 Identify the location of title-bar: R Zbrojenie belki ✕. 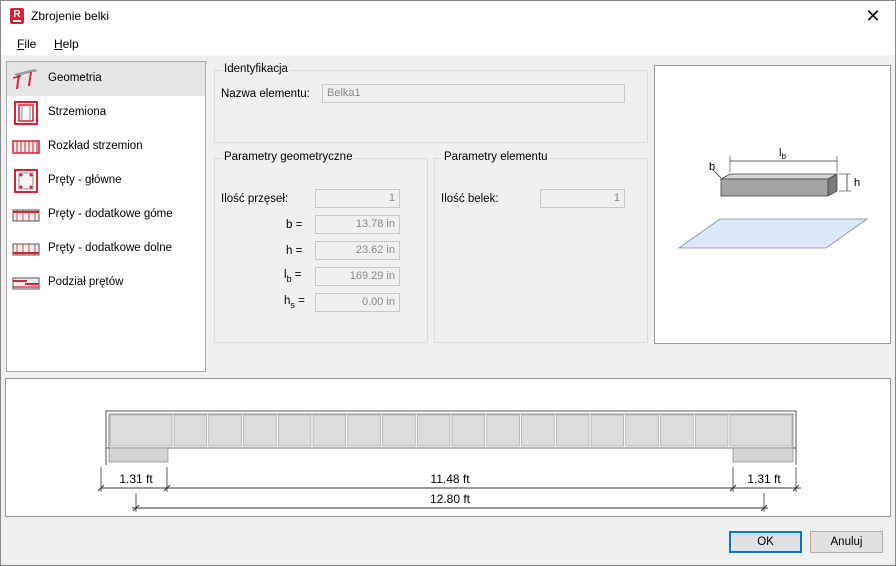
(448, 16).